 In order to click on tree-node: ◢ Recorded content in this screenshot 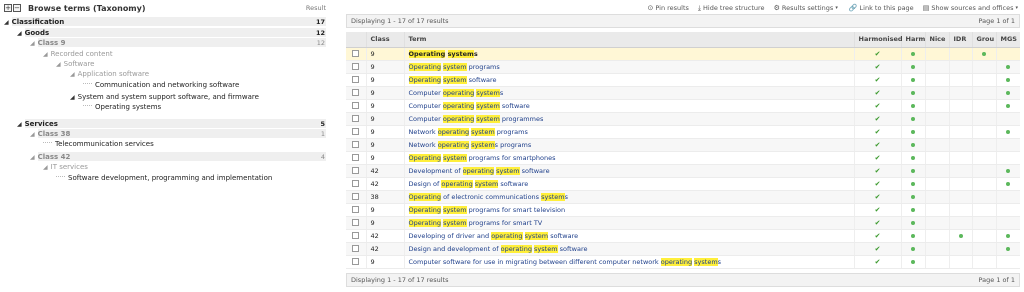, I will do `click(165, 54)`.